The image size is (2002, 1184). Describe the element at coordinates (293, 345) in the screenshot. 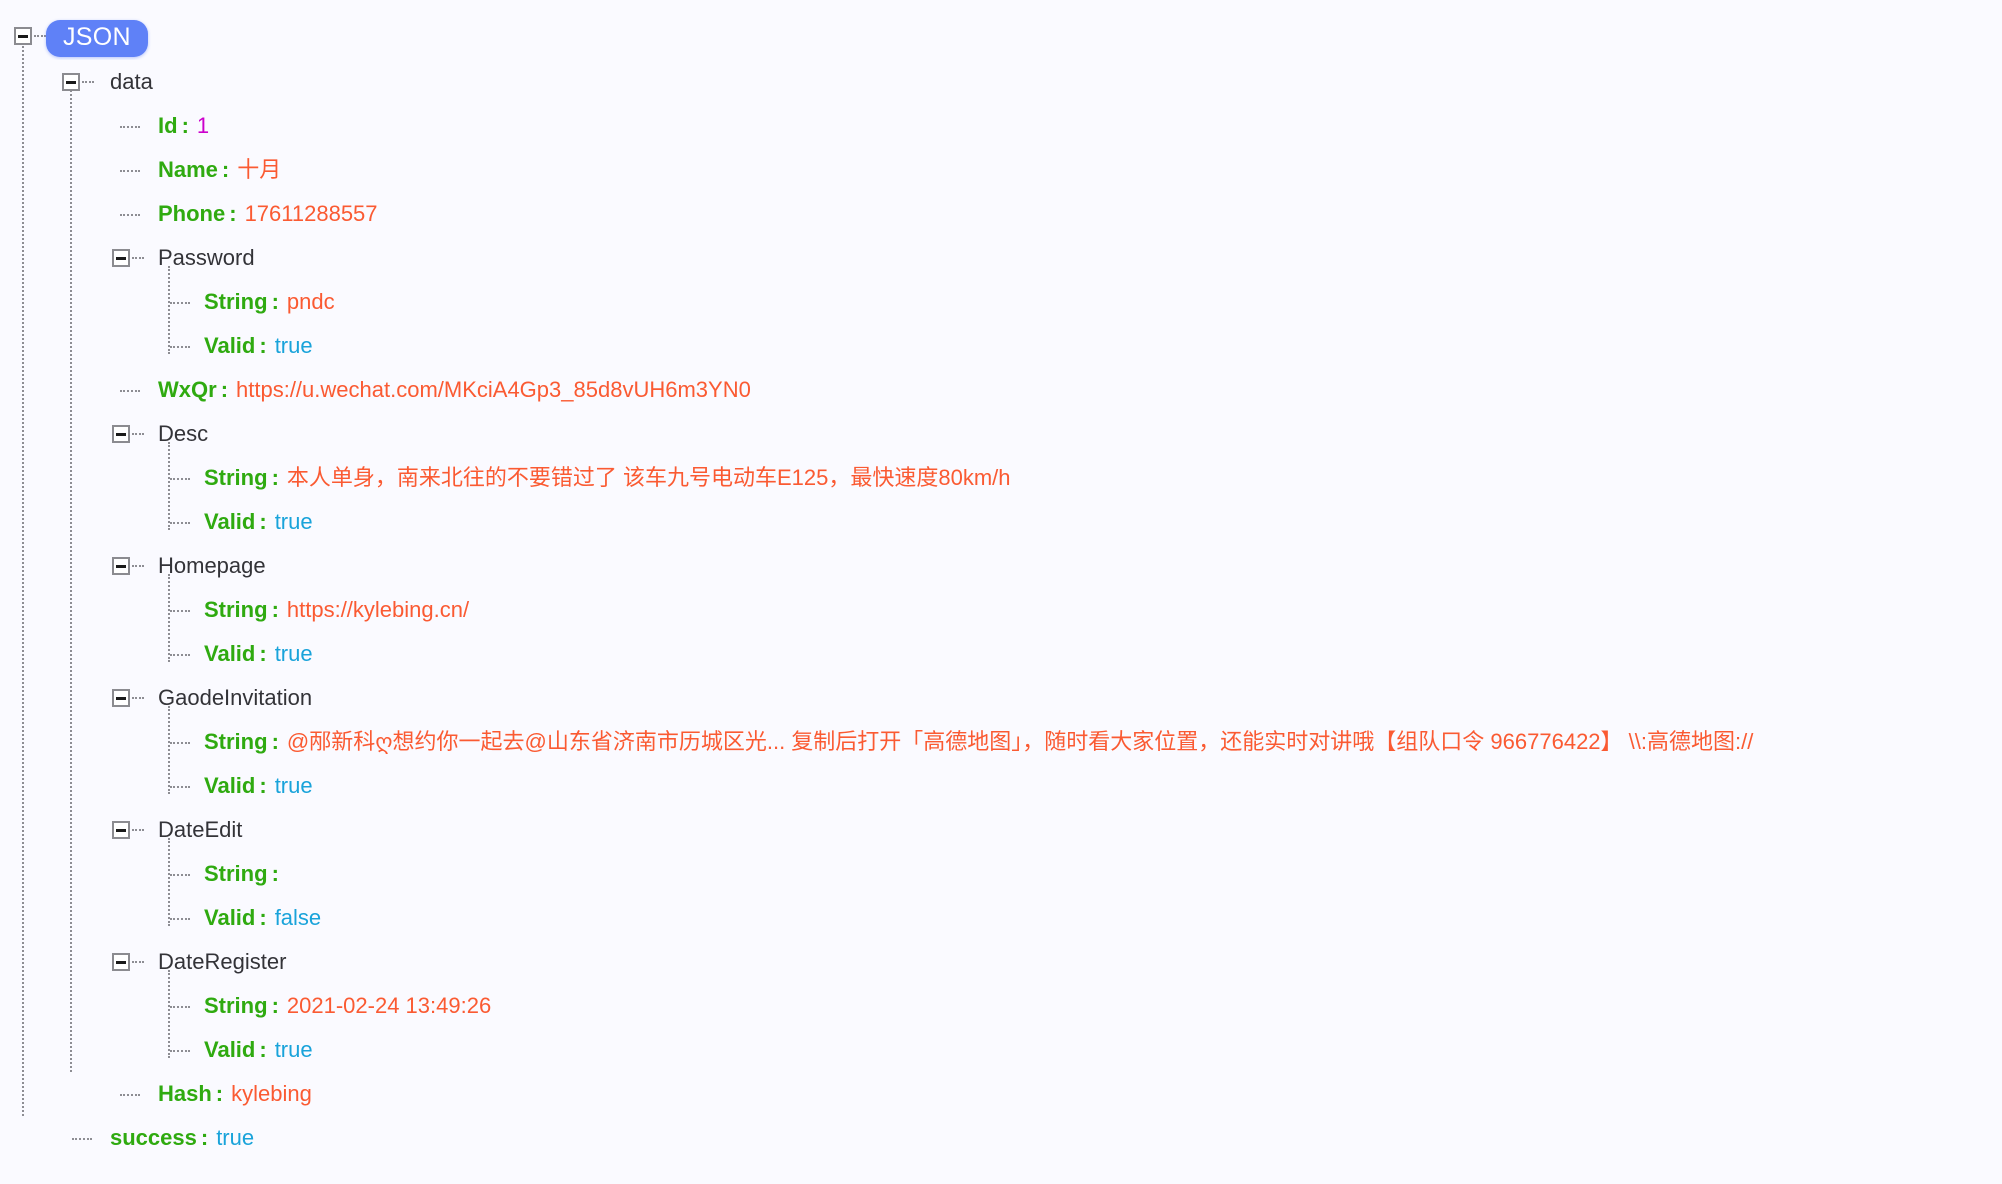

I see `value-password-valid: true` at that location.